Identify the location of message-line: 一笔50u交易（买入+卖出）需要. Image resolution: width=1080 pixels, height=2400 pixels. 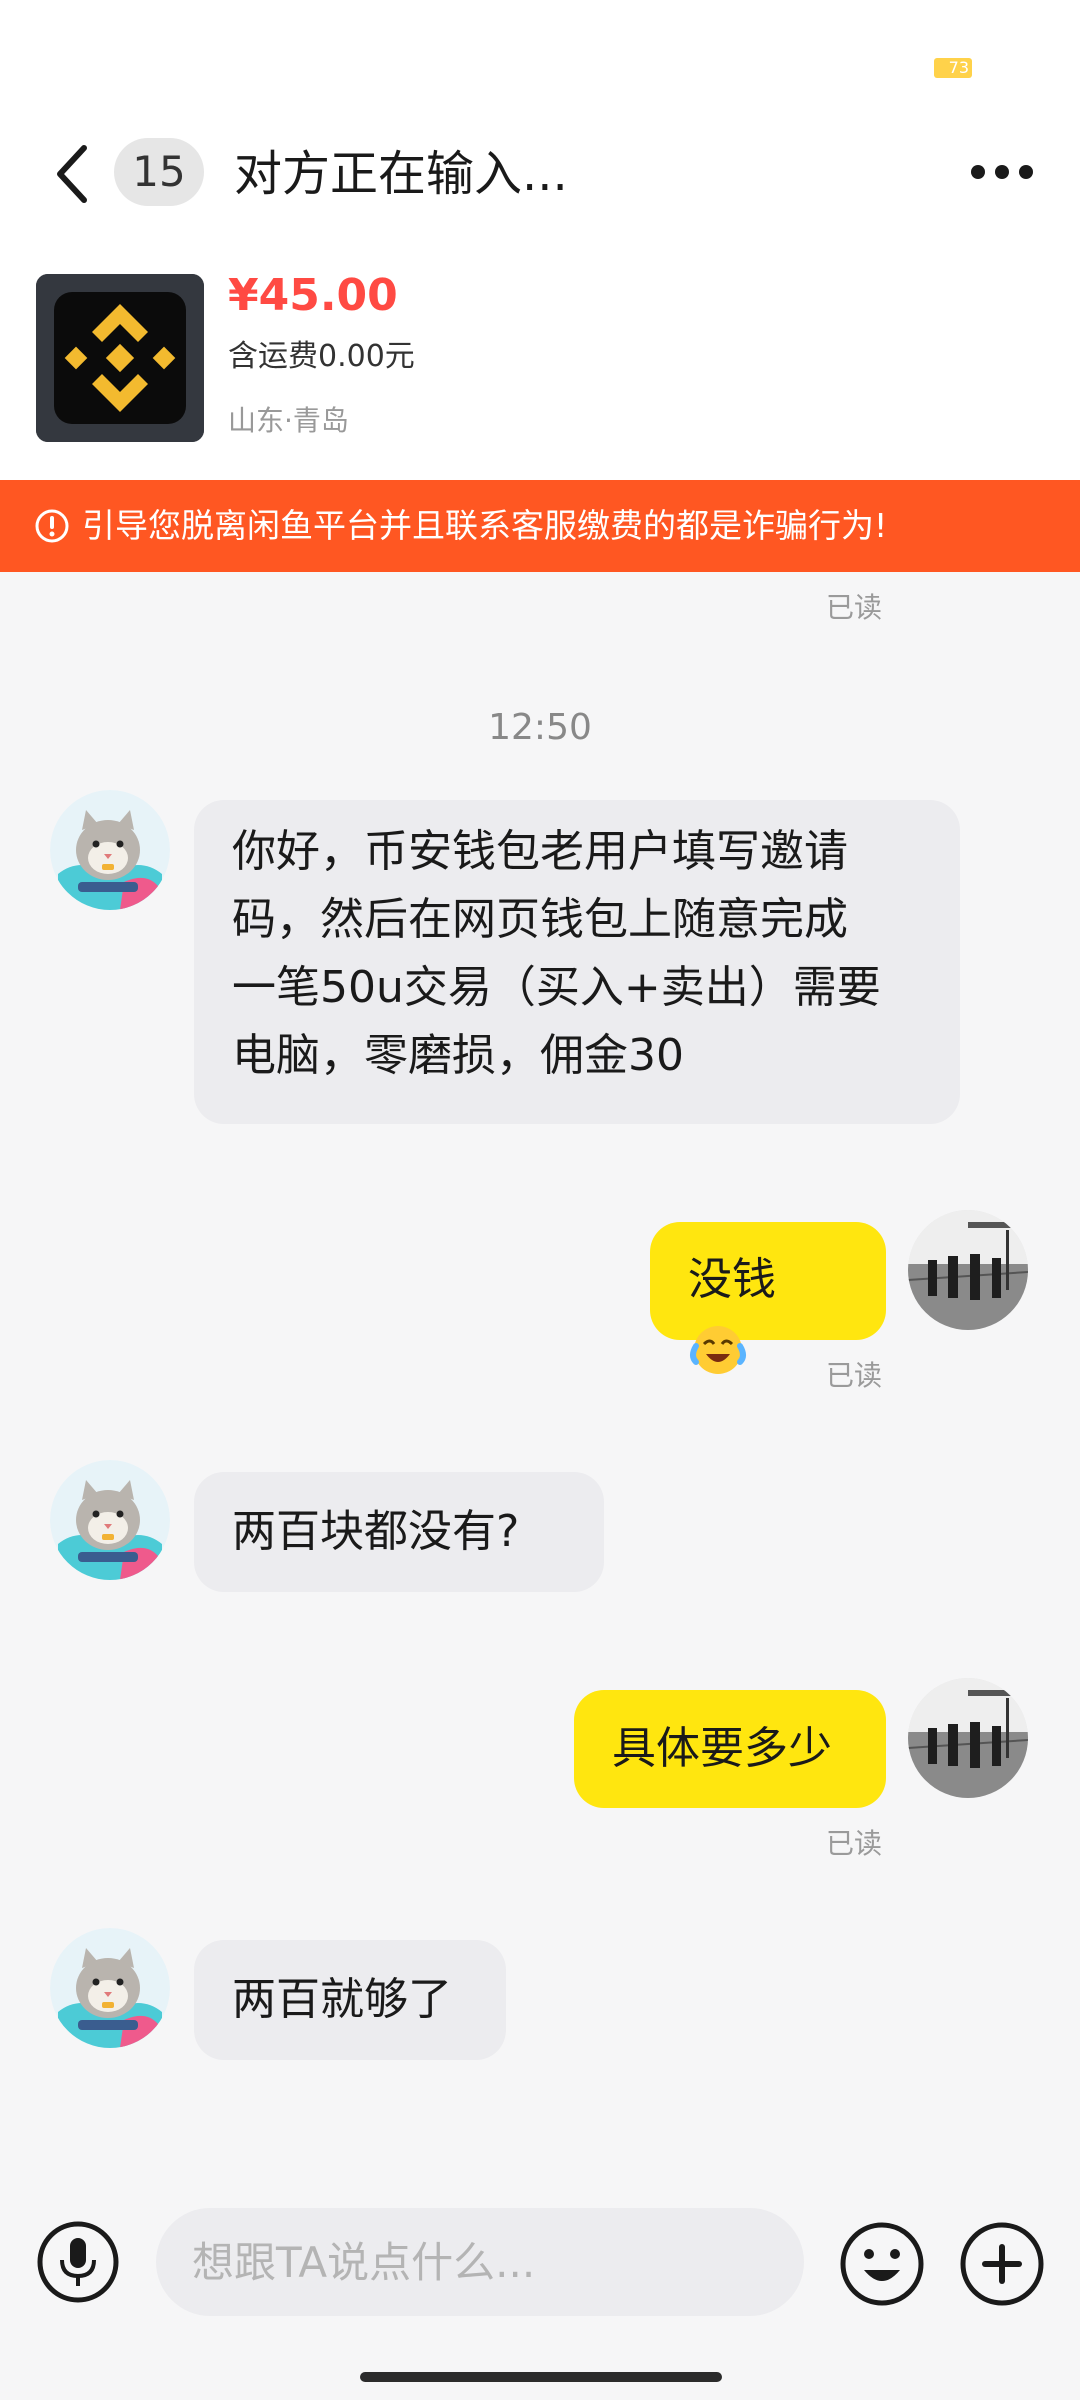
(556, 987).